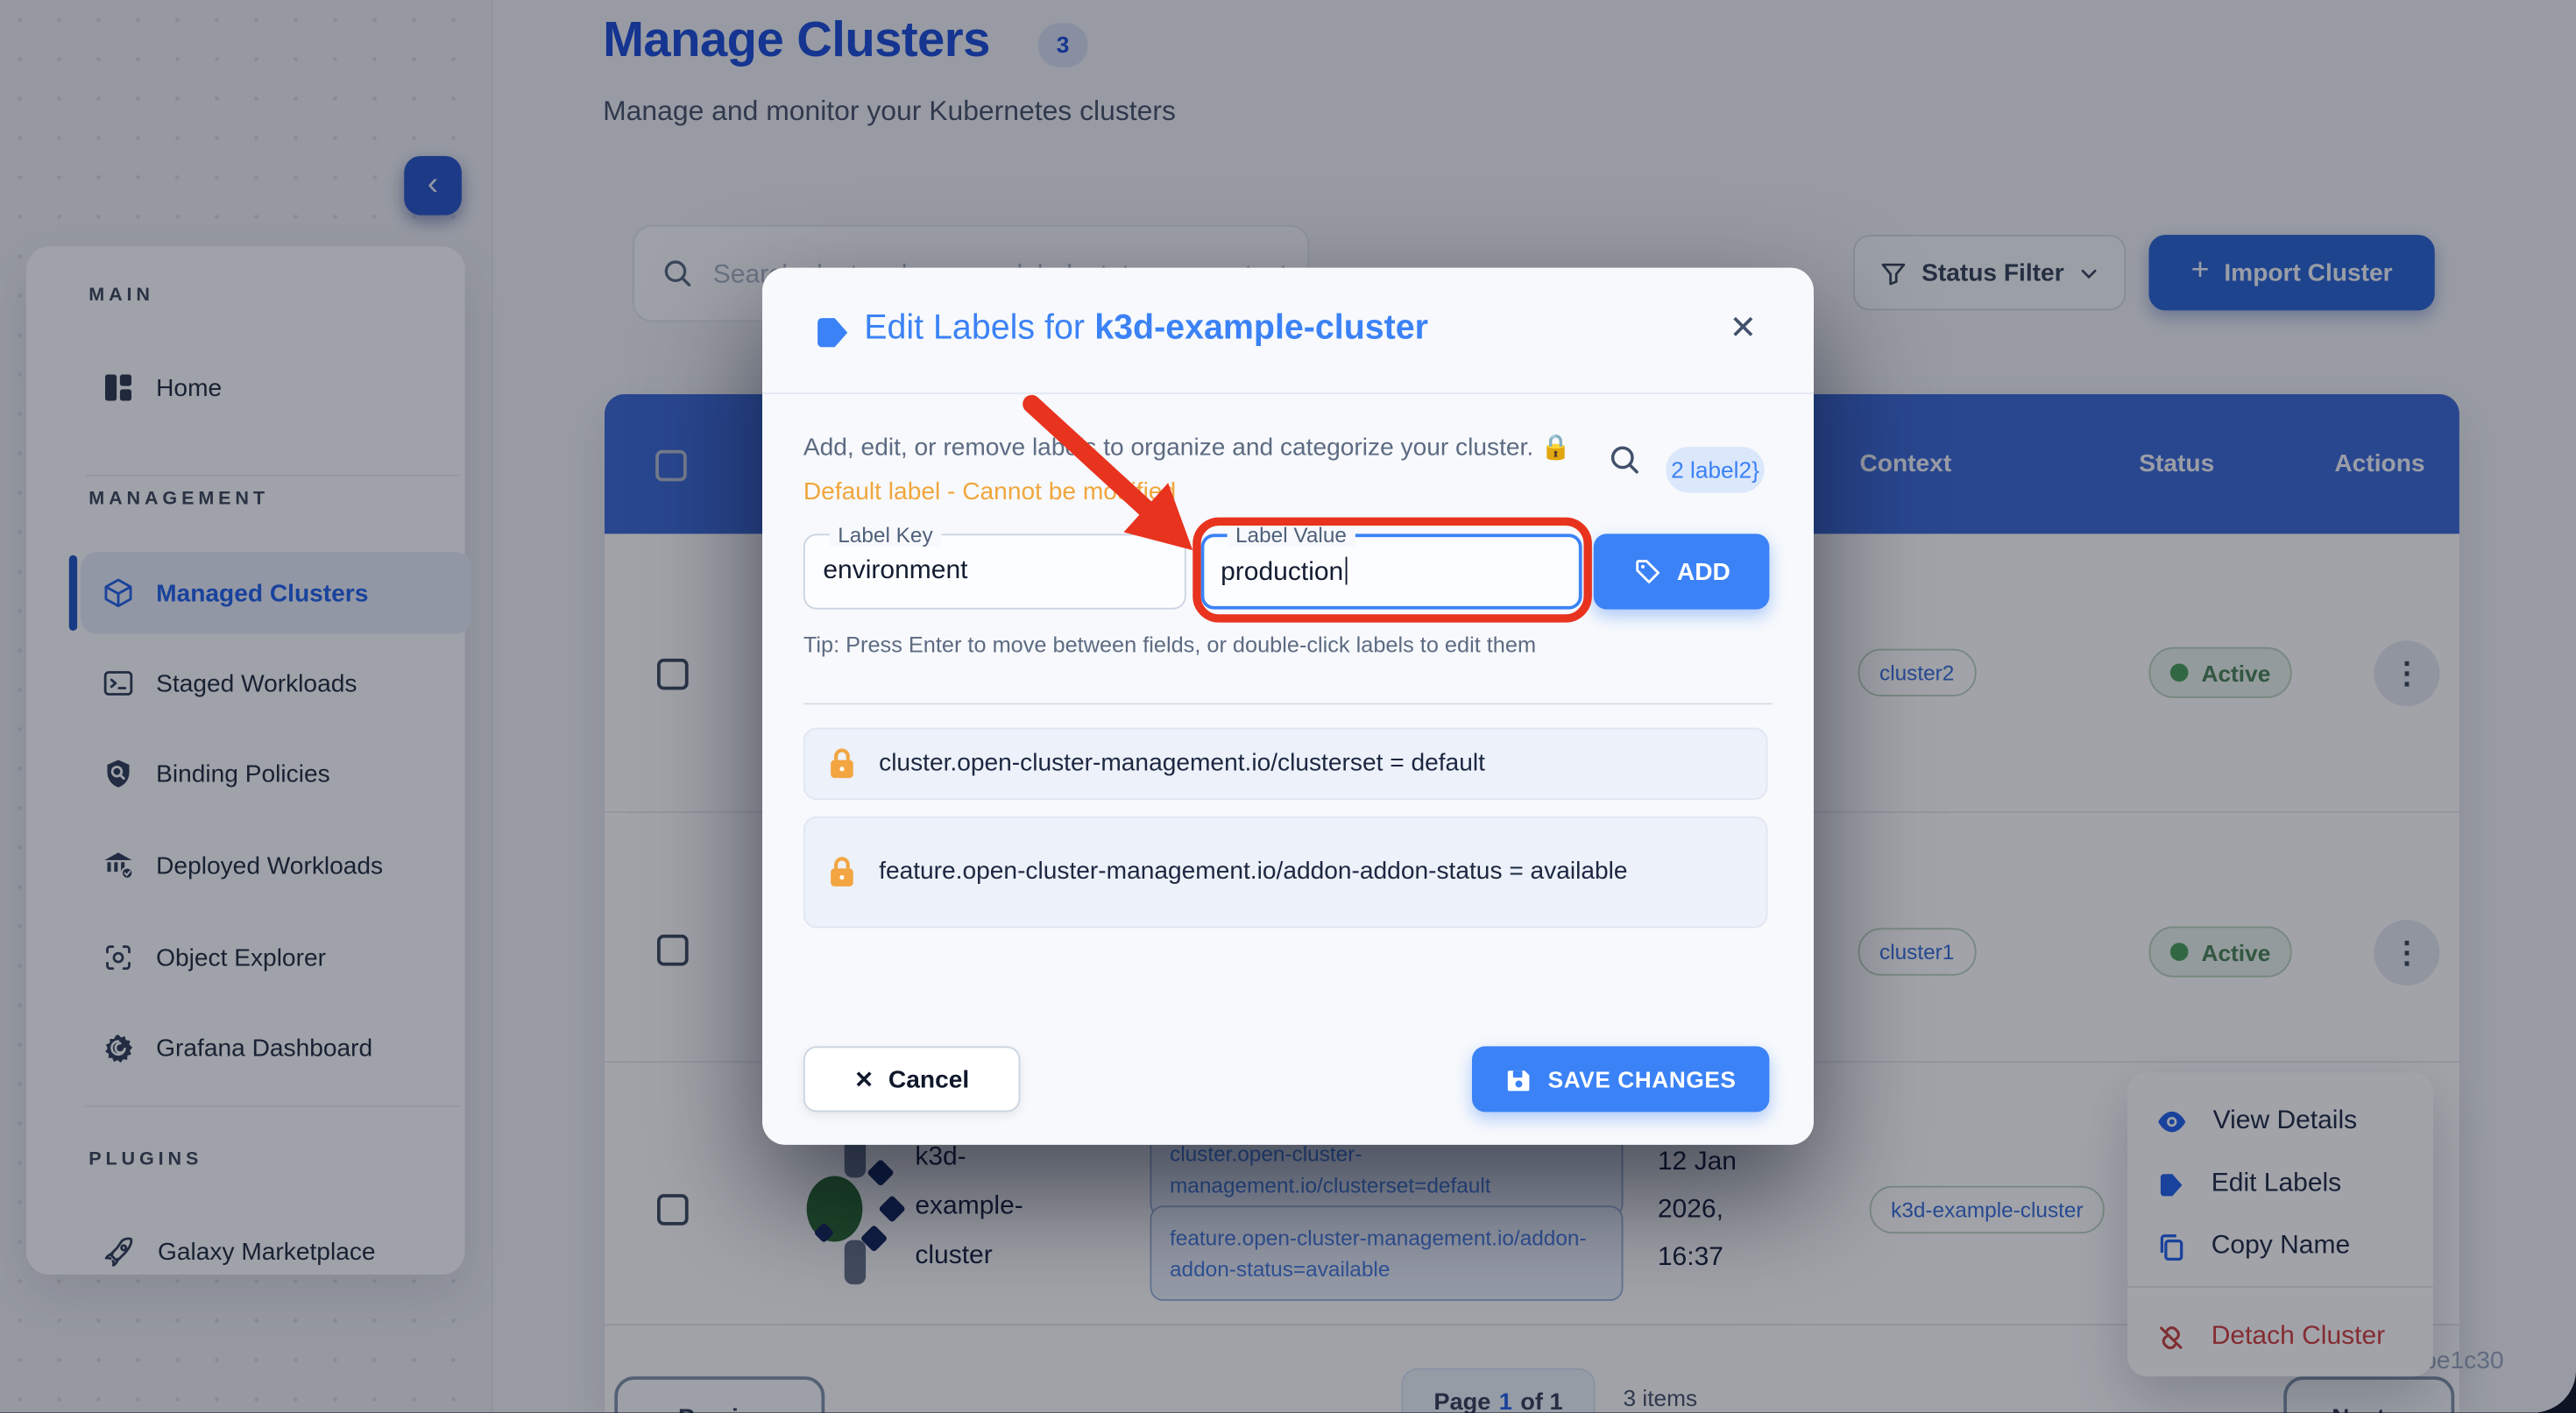 The height and width of the screenshot is (1413, 2576). What do you see at coordinates (895, 570) in the screenshot?
I see `label-key-value: environment` at bounding box center [895, 570].